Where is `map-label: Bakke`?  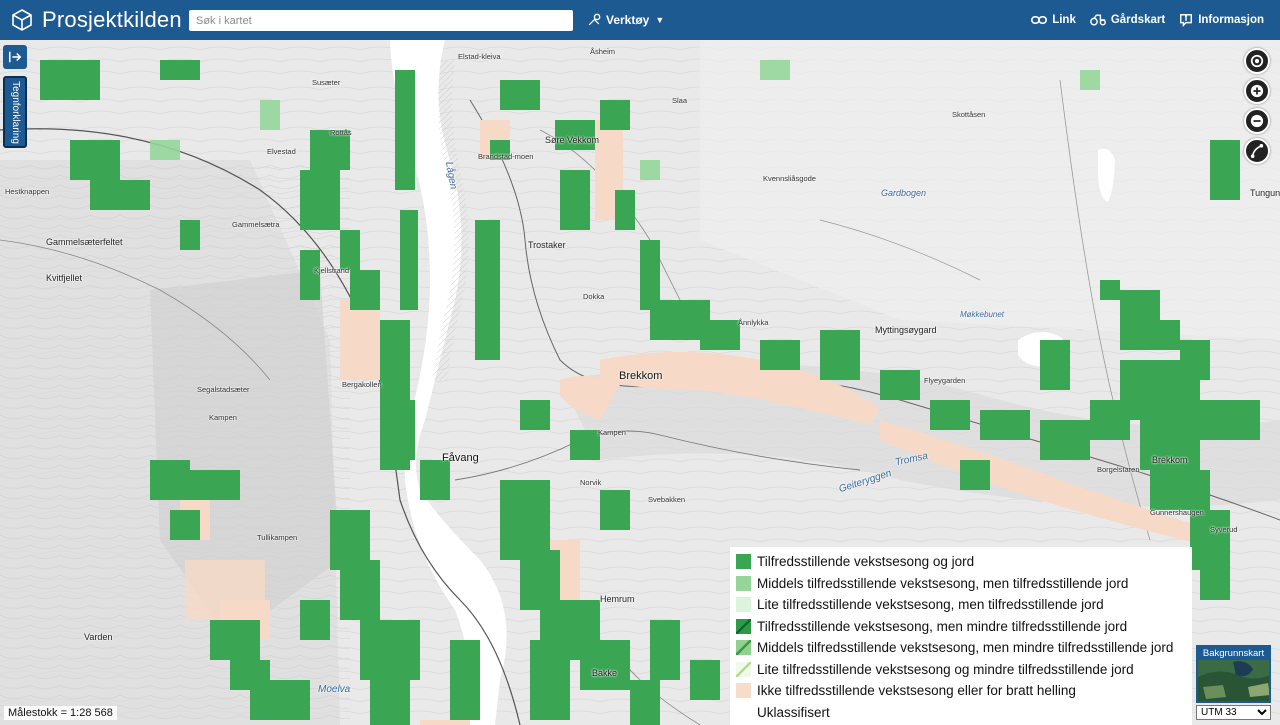
map-label: Bakke is located at coordinates (605, 673).